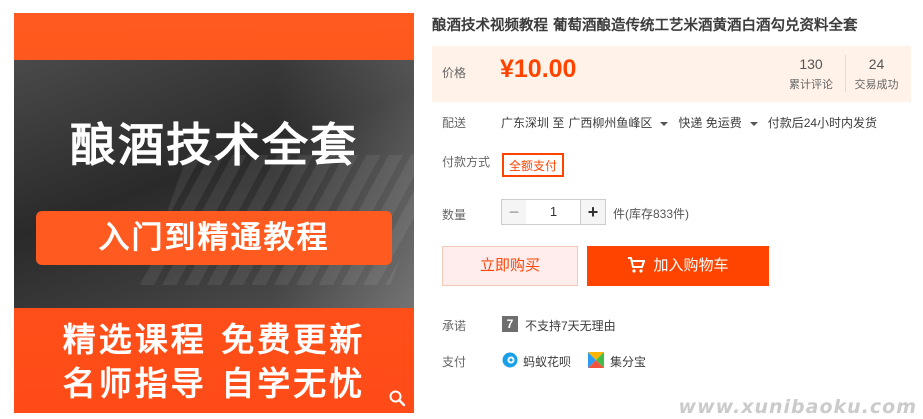  What do you see at coordinates (628, 361) in the screenshot?
I see `jifenbao-text: 集分宝` at bounding box center [628, 361].